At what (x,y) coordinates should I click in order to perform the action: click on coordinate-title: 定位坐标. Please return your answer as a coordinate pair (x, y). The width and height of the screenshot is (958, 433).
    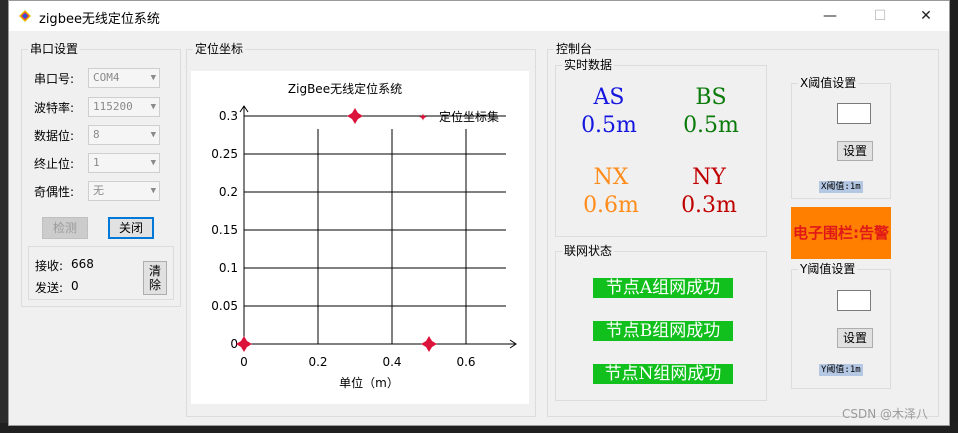
    Looking at the image, I should click on (219, 49).